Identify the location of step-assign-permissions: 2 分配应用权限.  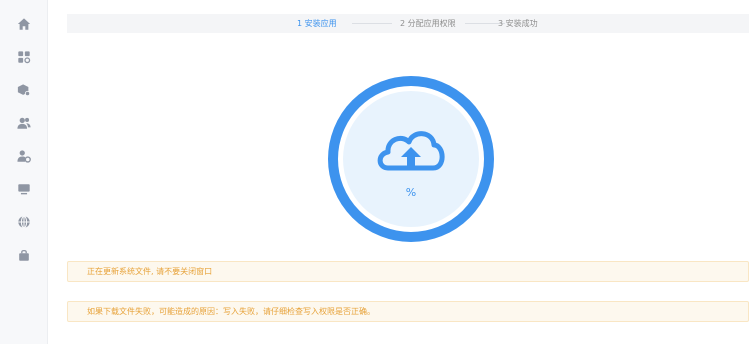
(428, 23).